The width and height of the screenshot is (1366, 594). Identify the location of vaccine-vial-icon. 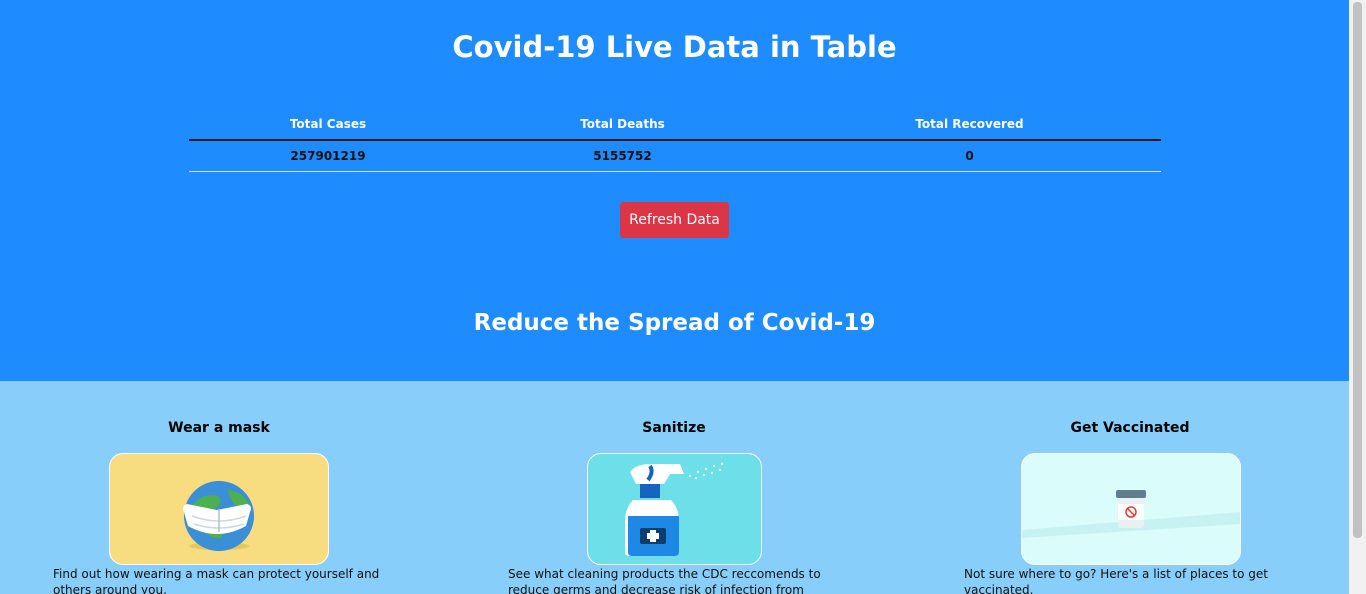
(1131, 514).